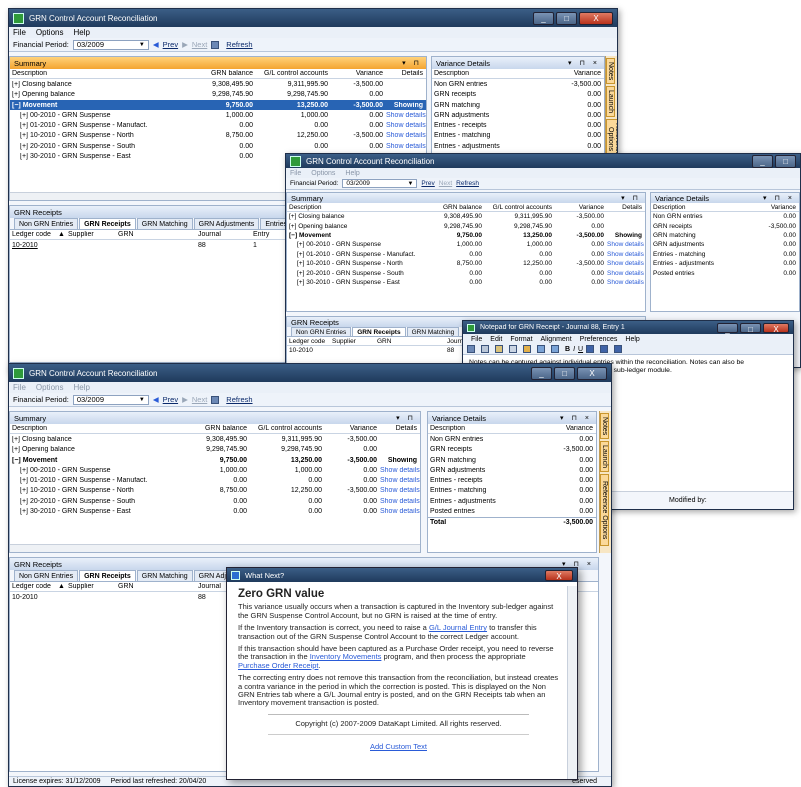 Image resolution: width=801 pixels, height=787 pixels. Describe the element at coordinates (541, 349) in the screenshot. I see `undo-icon` at that location.